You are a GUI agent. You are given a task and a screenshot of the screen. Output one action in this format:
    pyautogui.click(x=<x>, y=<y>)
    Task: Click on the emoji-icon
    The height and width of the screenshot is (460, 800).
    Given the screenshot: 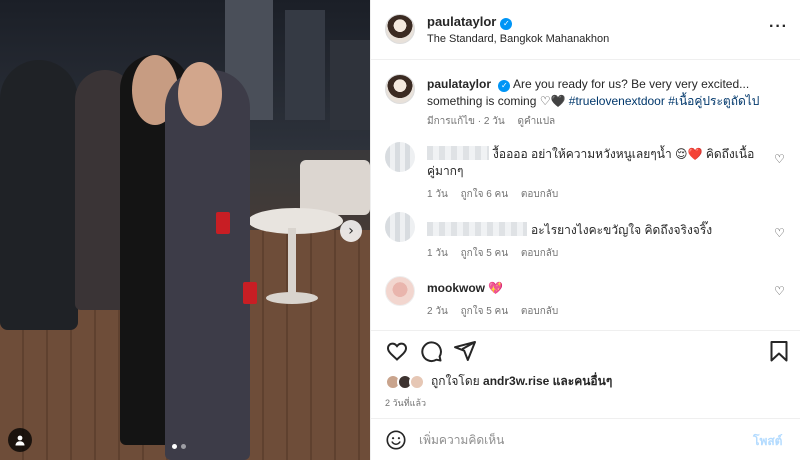 What is the action you would take?
    pyautogui.click(x=396, y=440)
    